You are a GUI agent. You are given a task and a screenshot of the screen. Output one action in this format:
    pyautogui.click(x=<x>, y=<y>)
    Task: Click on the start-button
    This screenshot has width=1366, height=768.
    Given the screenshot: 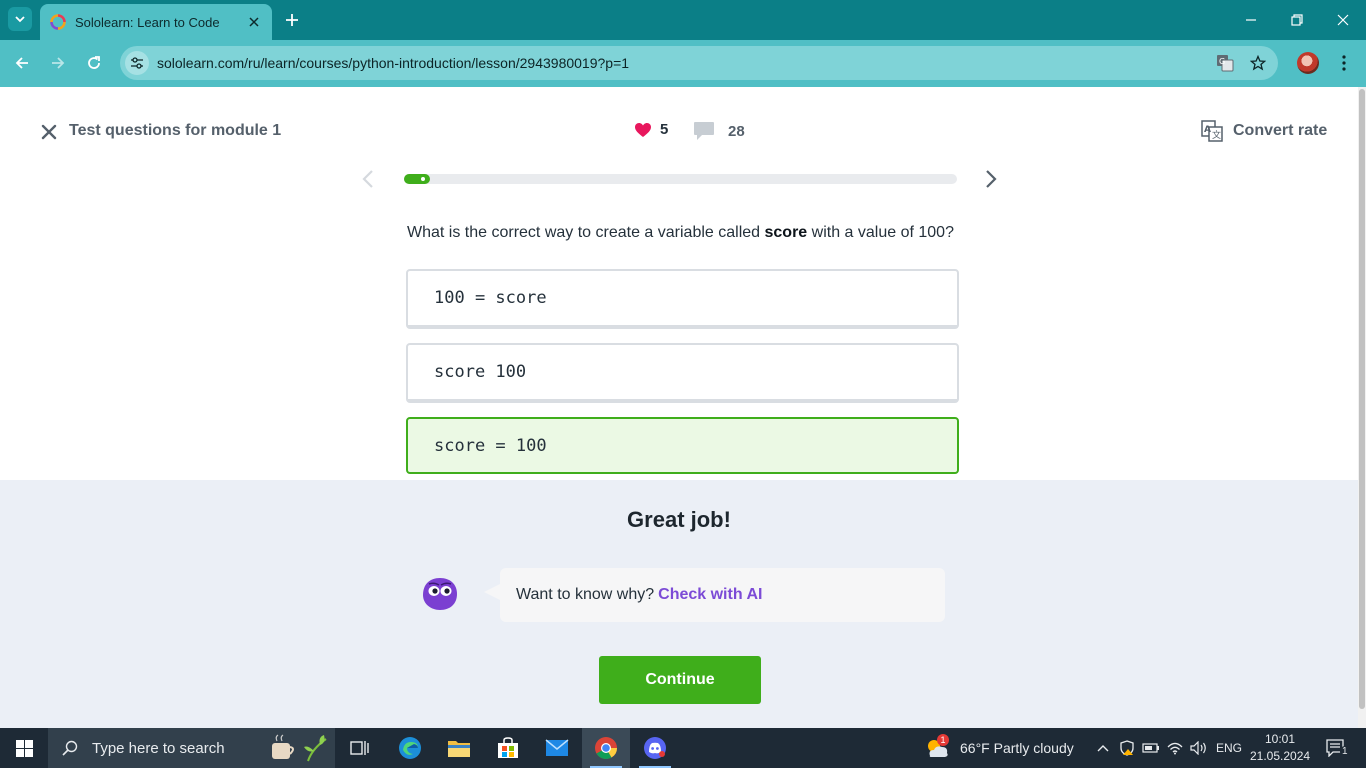 What is the action you would take?
    pyautogui.click(x=24, y=748)
    